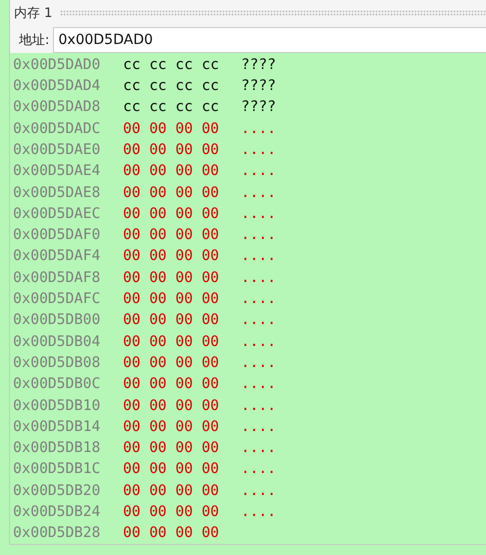  I want to click on memory-address: 0x00D5DAE4, so click(57, 171).